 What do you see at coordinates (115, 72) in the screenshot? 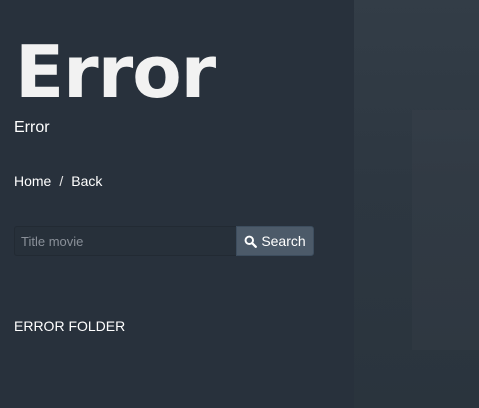
I see `page-title: Error` at bounding box center [115, 72].